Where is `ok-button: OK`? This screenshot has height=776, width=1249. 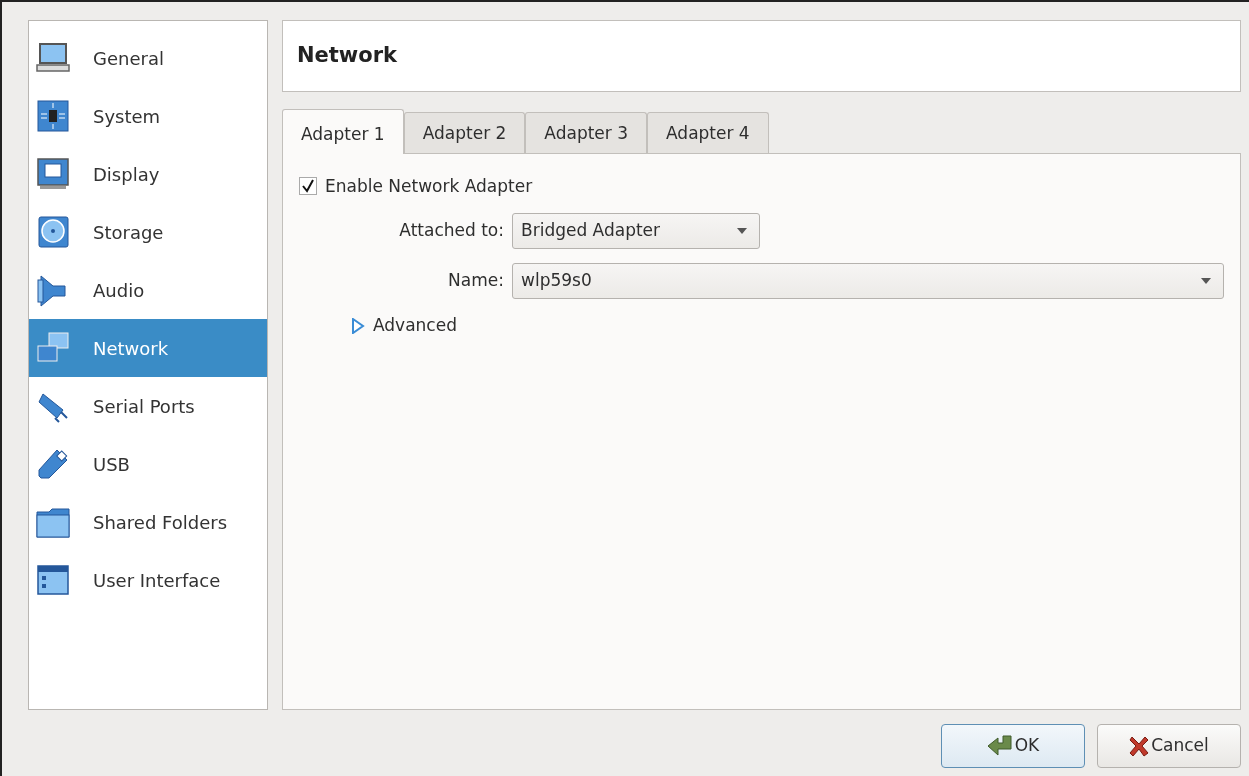 ok-button: OK is located at coordinates (1013, 746).